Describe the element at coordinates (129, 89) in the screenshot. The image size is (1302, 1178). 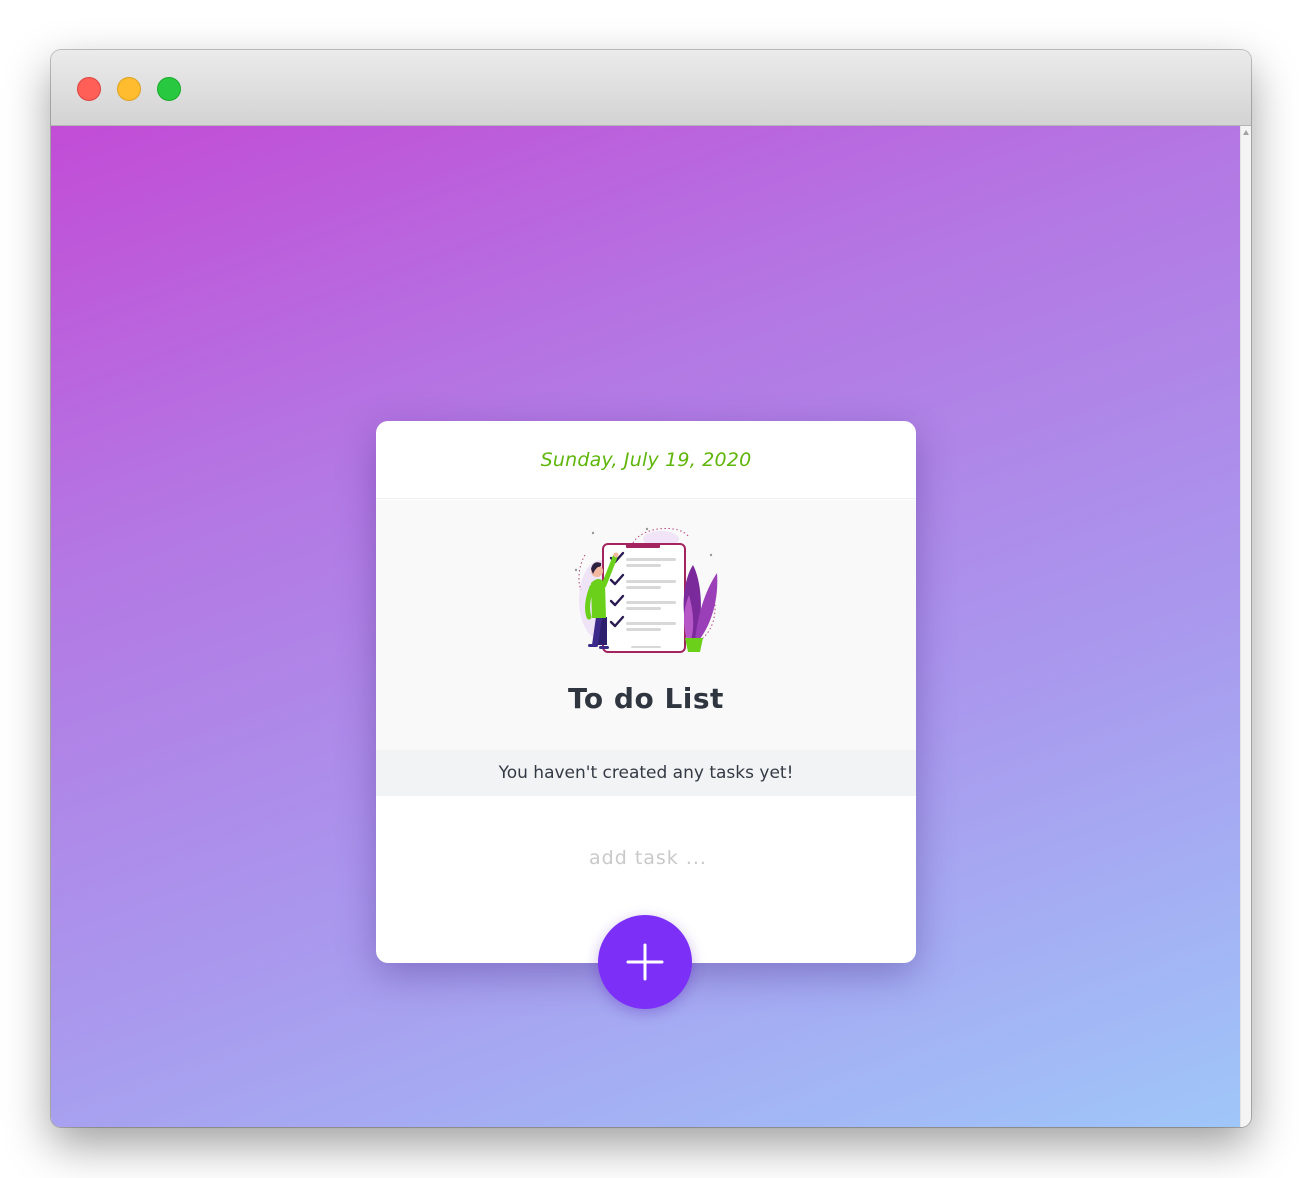
I see `minimize-window-button` at that location.